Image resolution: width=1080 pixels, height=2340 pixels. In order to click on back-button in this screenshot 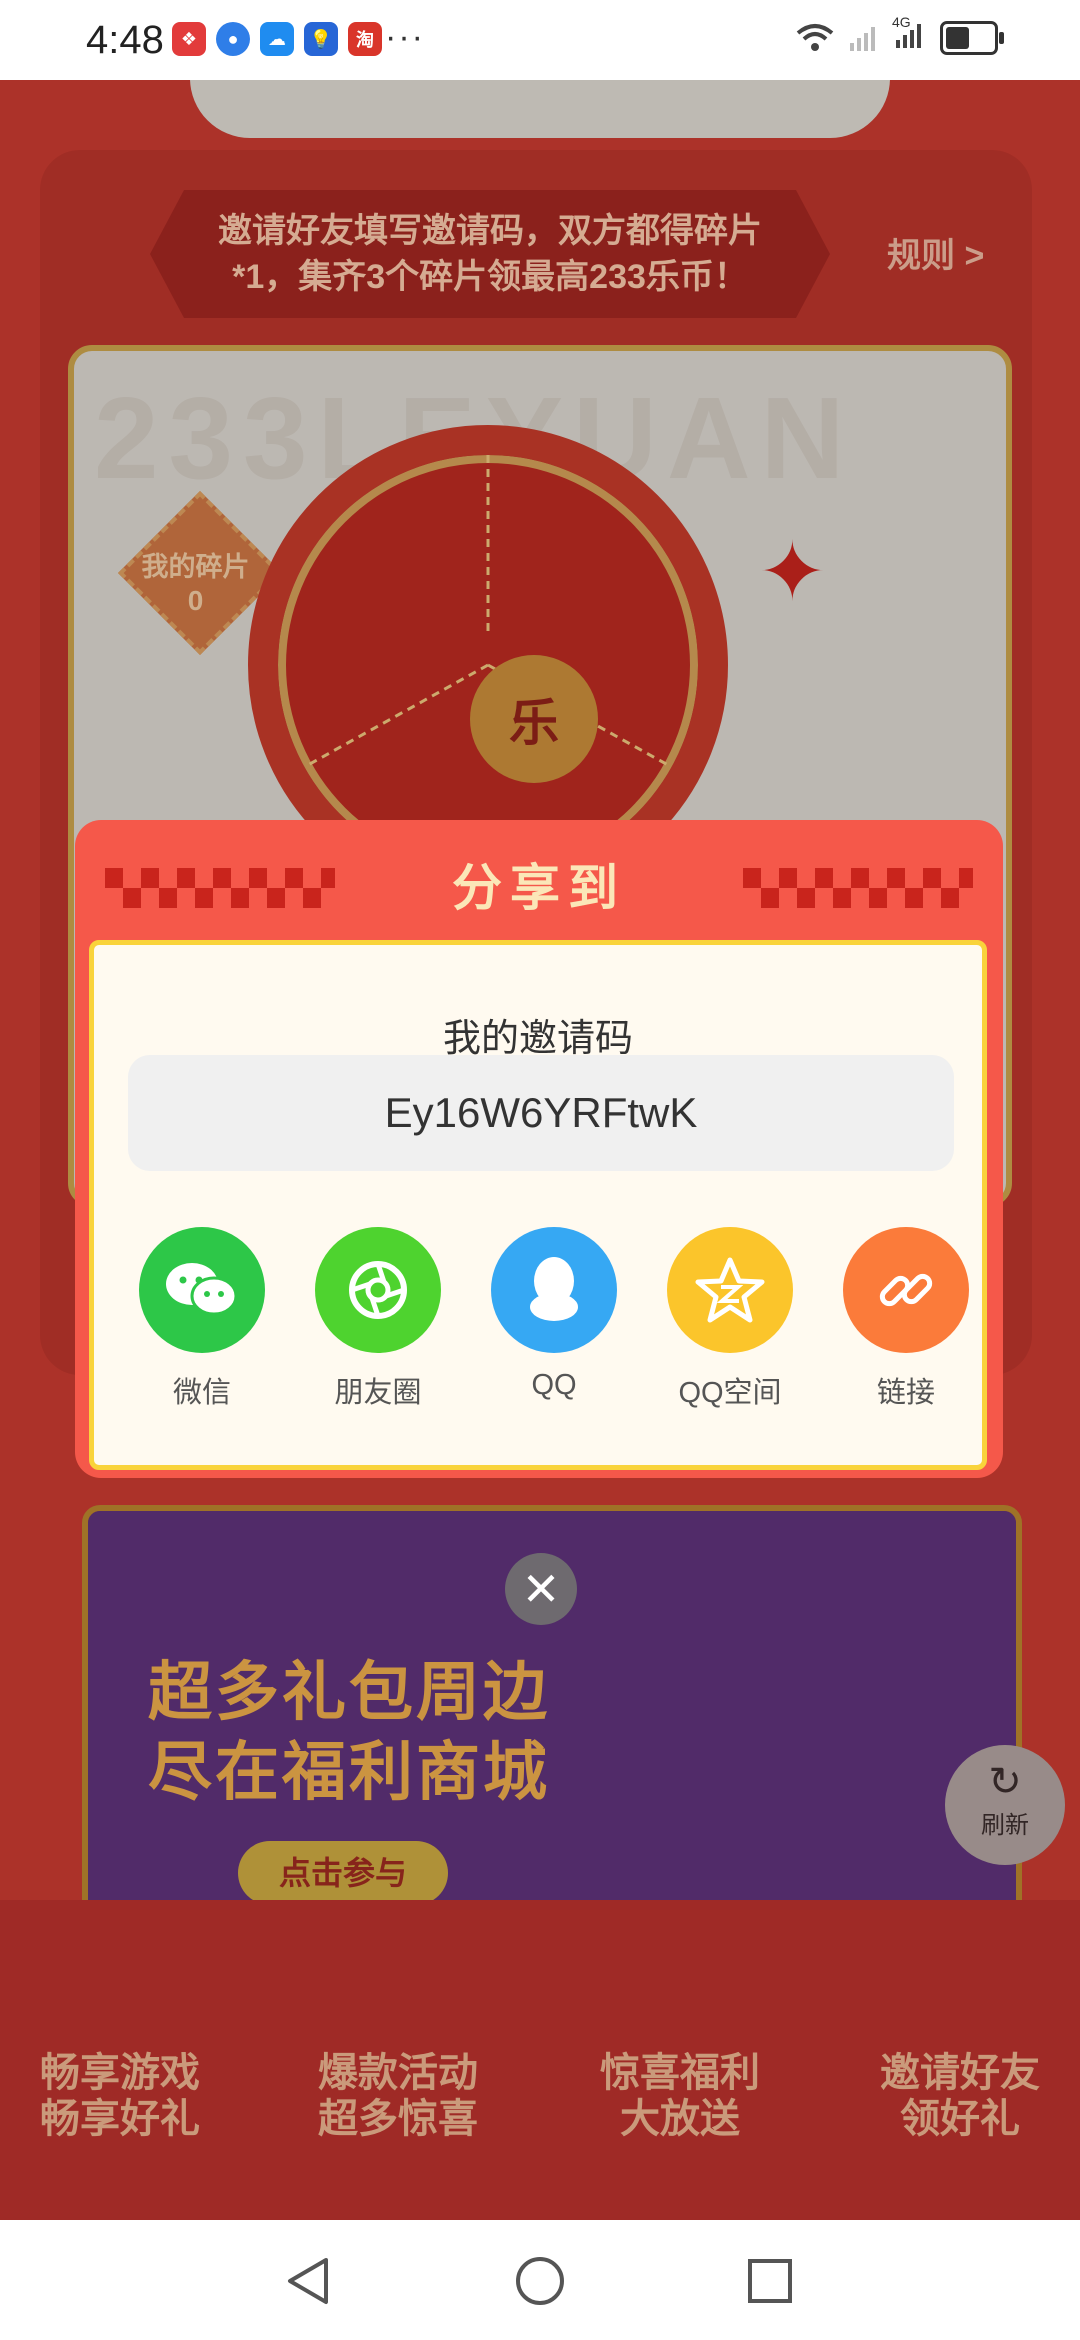, I will do `click(308, 2281)`.